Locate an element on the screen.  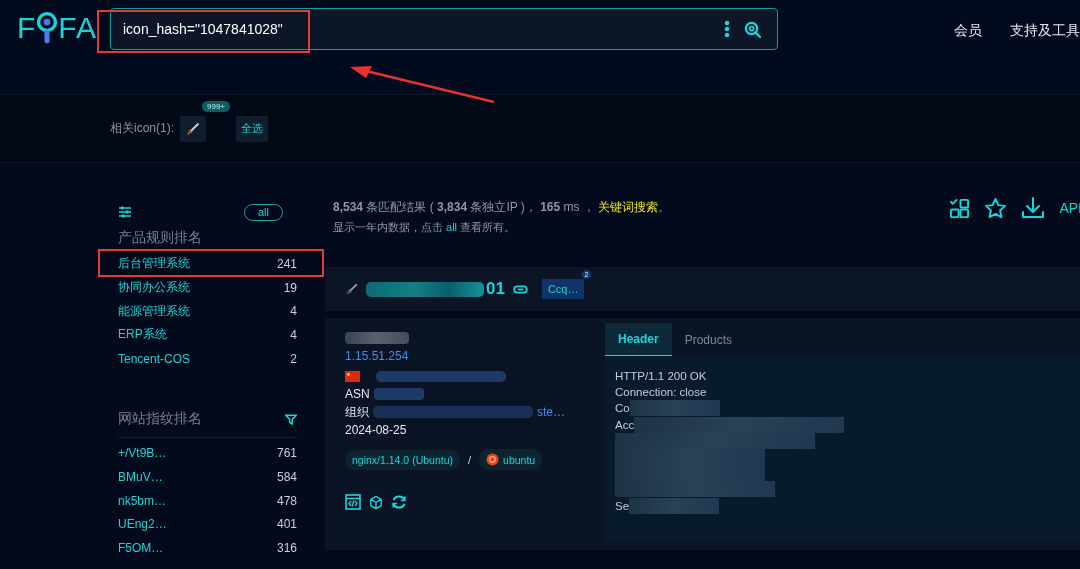
all-link: all is located at coordinates (452, 227).